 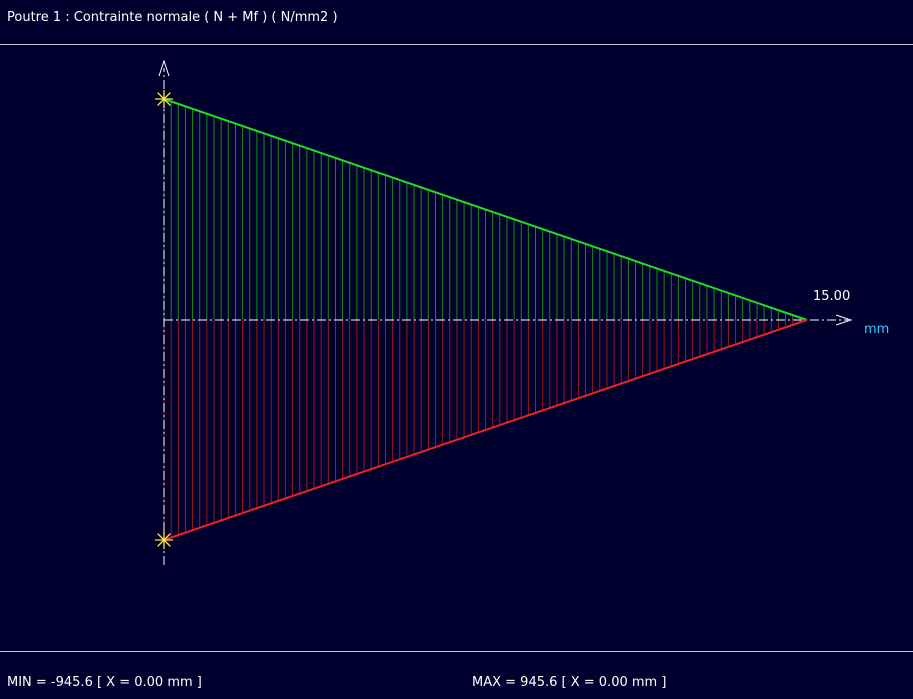 I want to click on footer-divider, so click(x=456, y=651).